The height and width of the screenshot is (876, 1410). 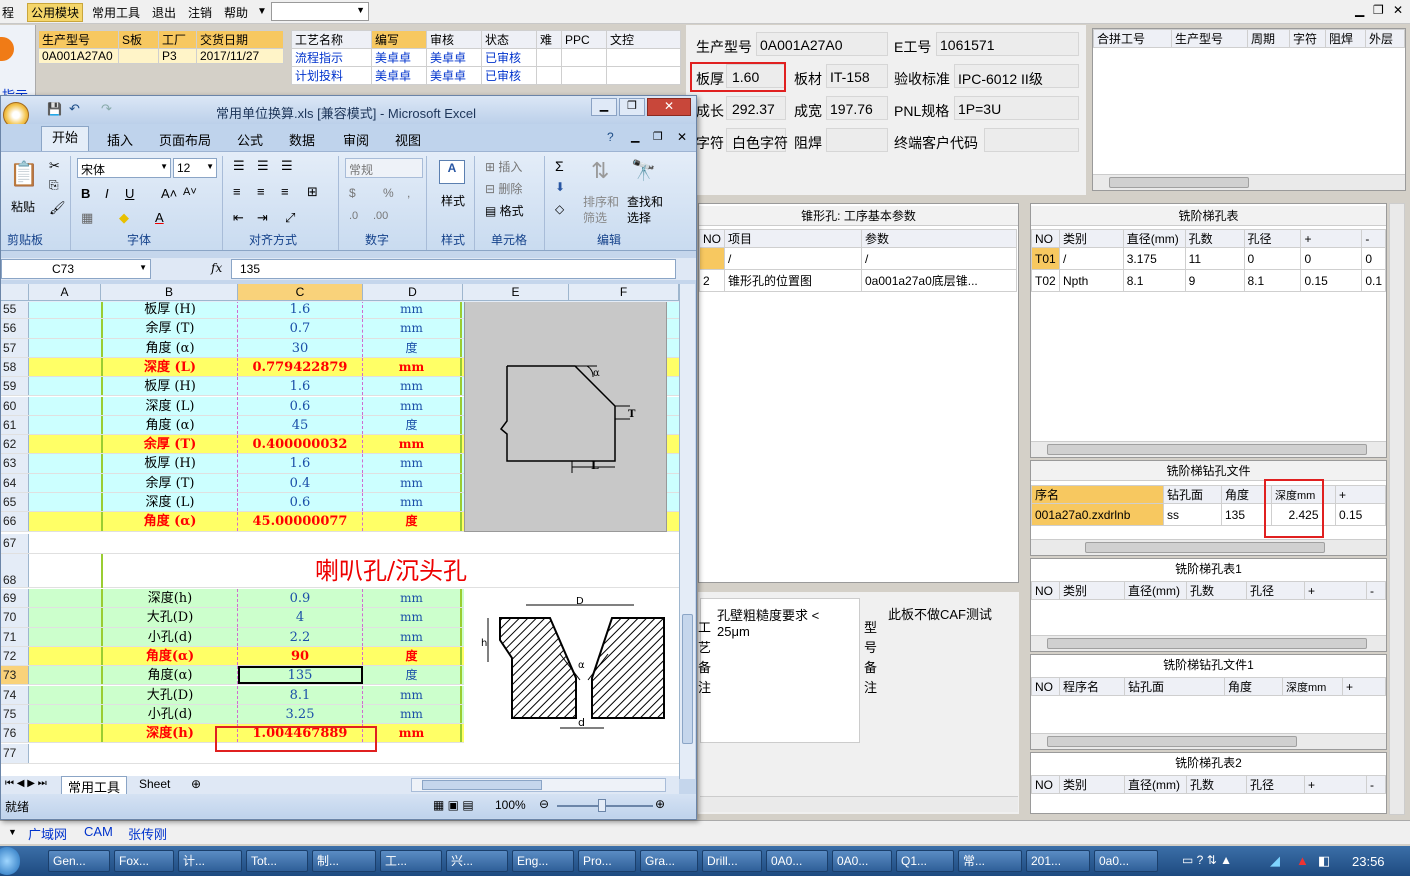 What do you see at coordinates (240, 56) in the screenshot?
I see `cell-date: 2017/11/27` at bounding box center [240, 56].